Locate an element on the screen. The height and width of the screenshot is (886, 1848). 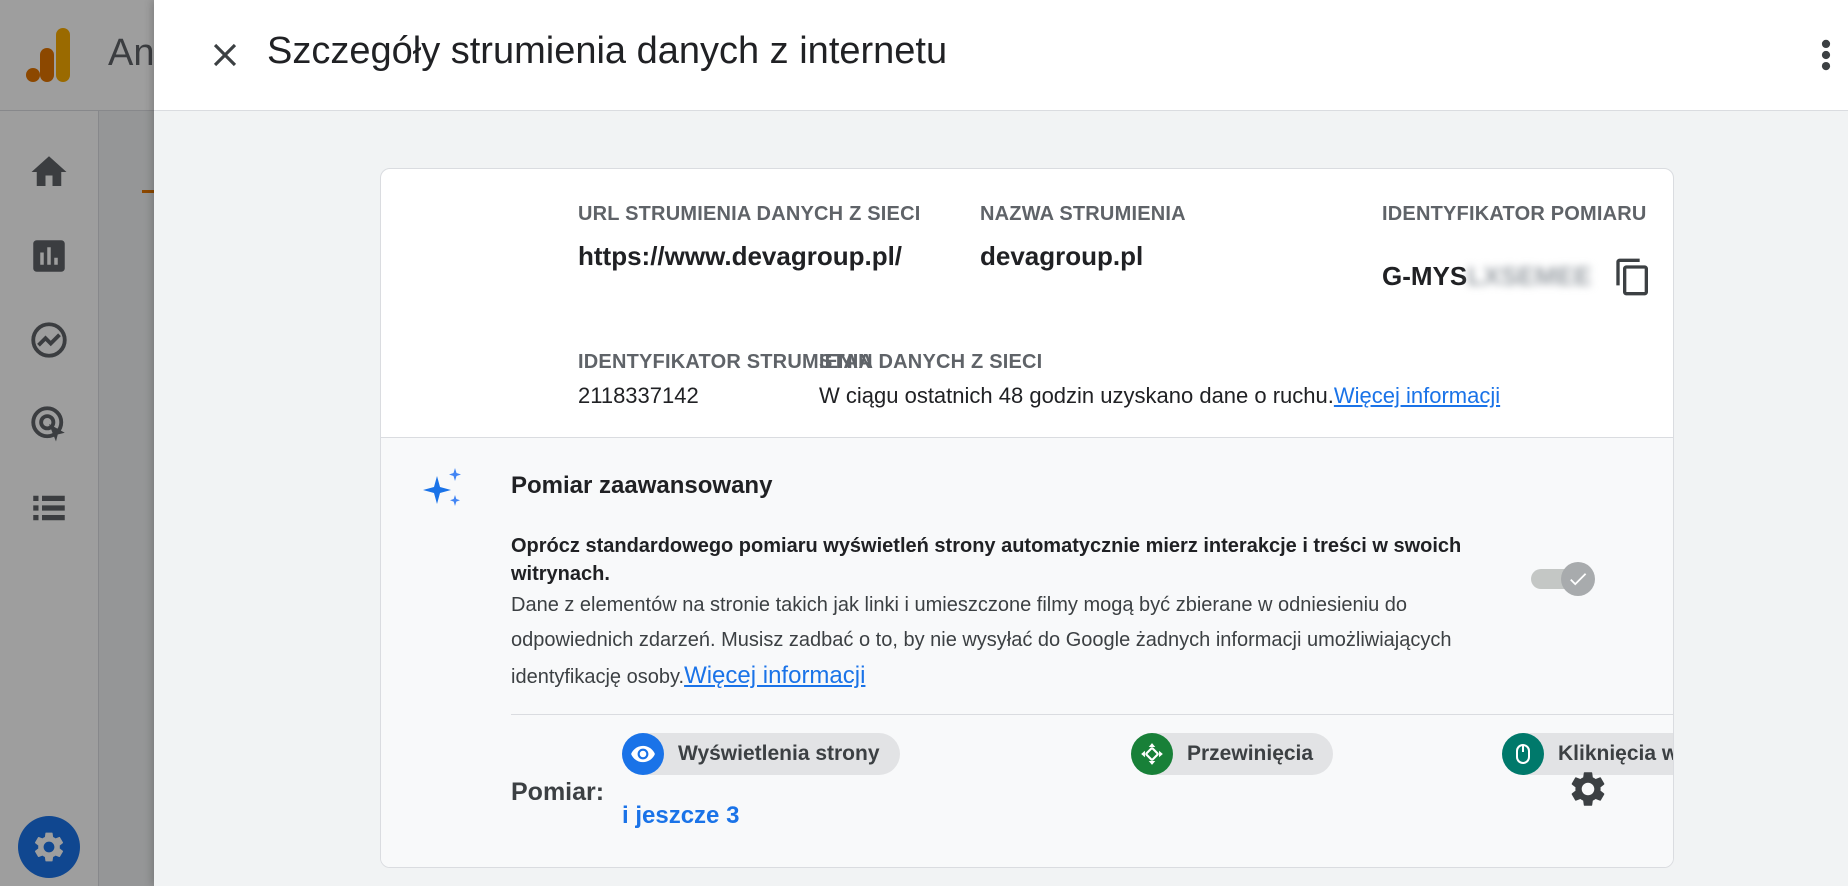
measurement-id-value: G-MYSLXSEMEE is located at coordinates (1487, 276).